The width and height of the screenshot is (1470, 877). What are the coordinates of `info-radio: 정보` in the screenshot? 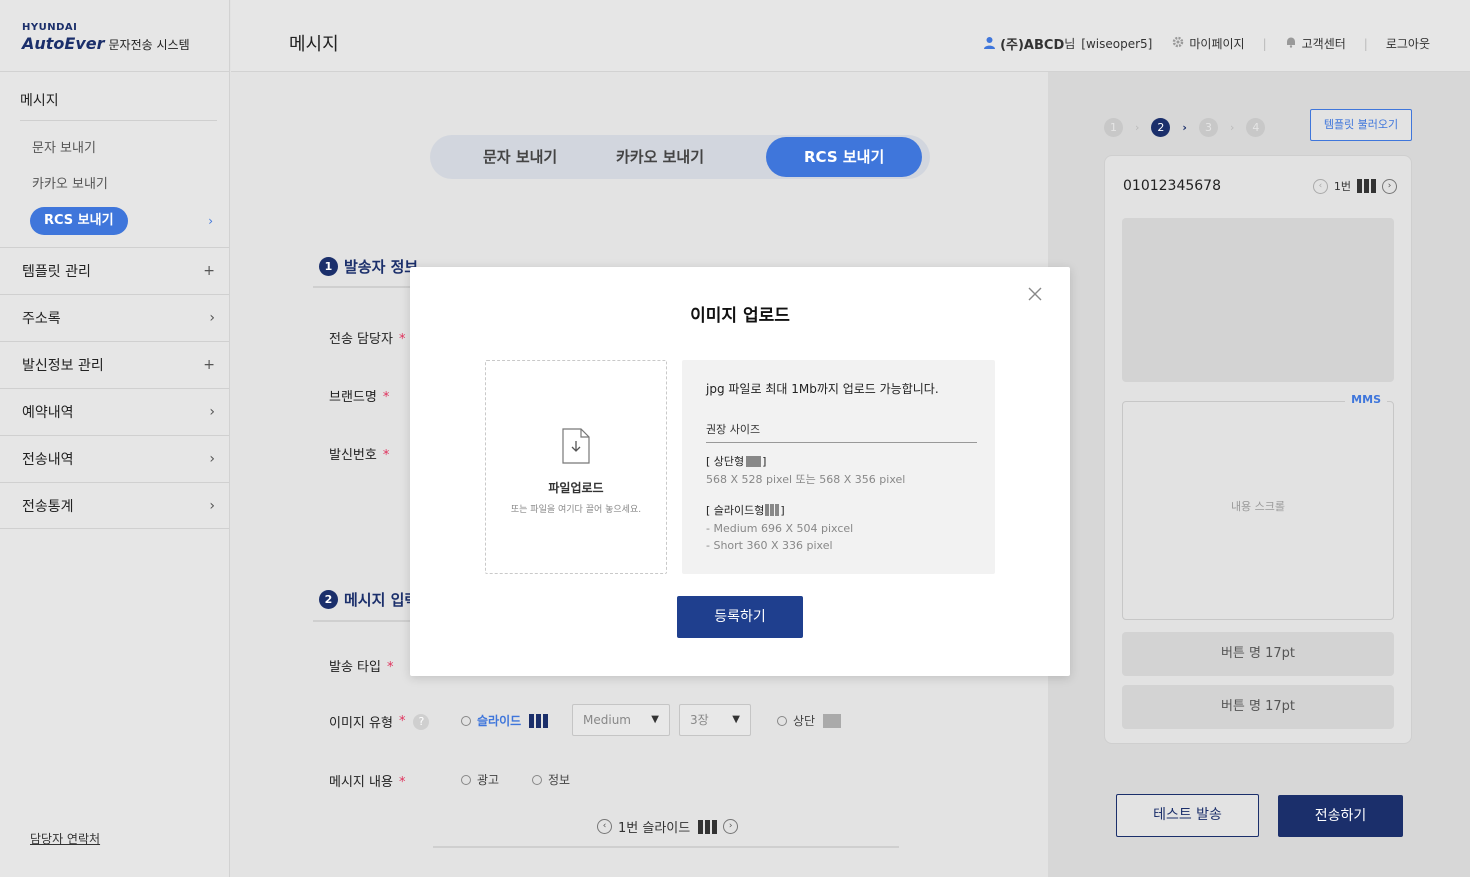 It's located at (551, 779).